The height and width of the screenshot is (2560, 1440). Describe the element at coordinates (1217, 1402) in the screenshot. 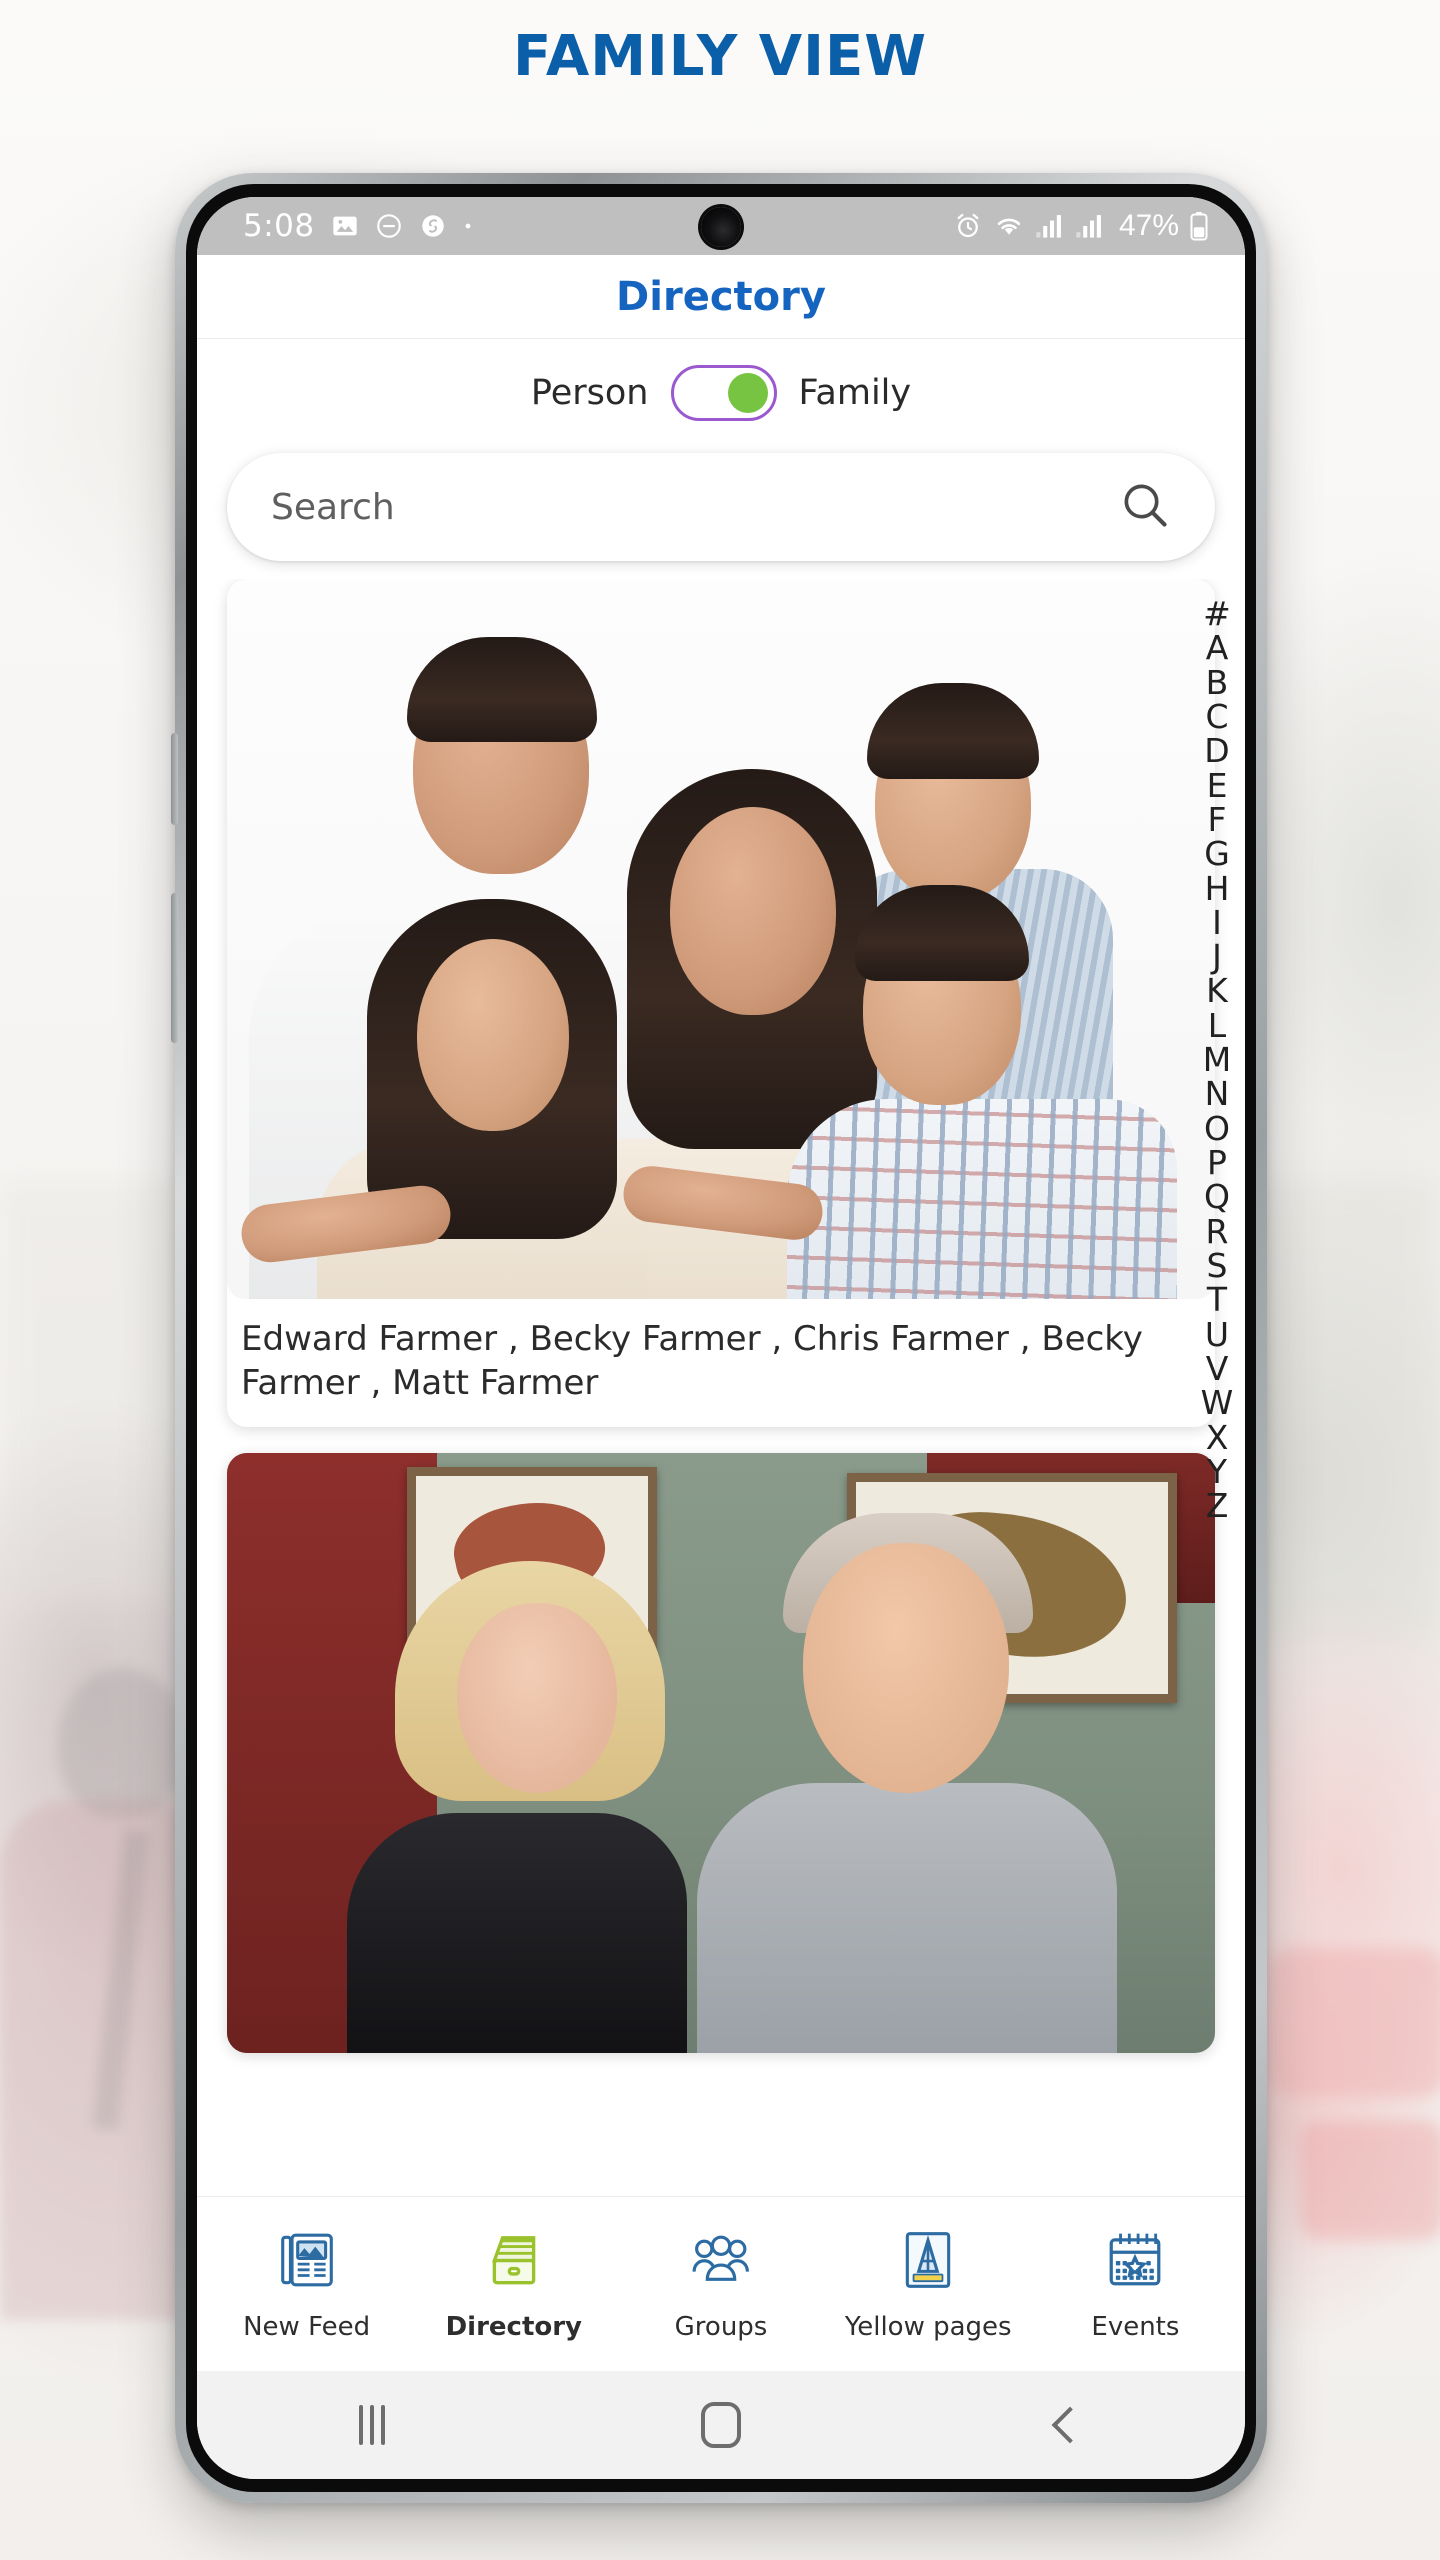

I see `alphabet-index-letter: W` at that location.